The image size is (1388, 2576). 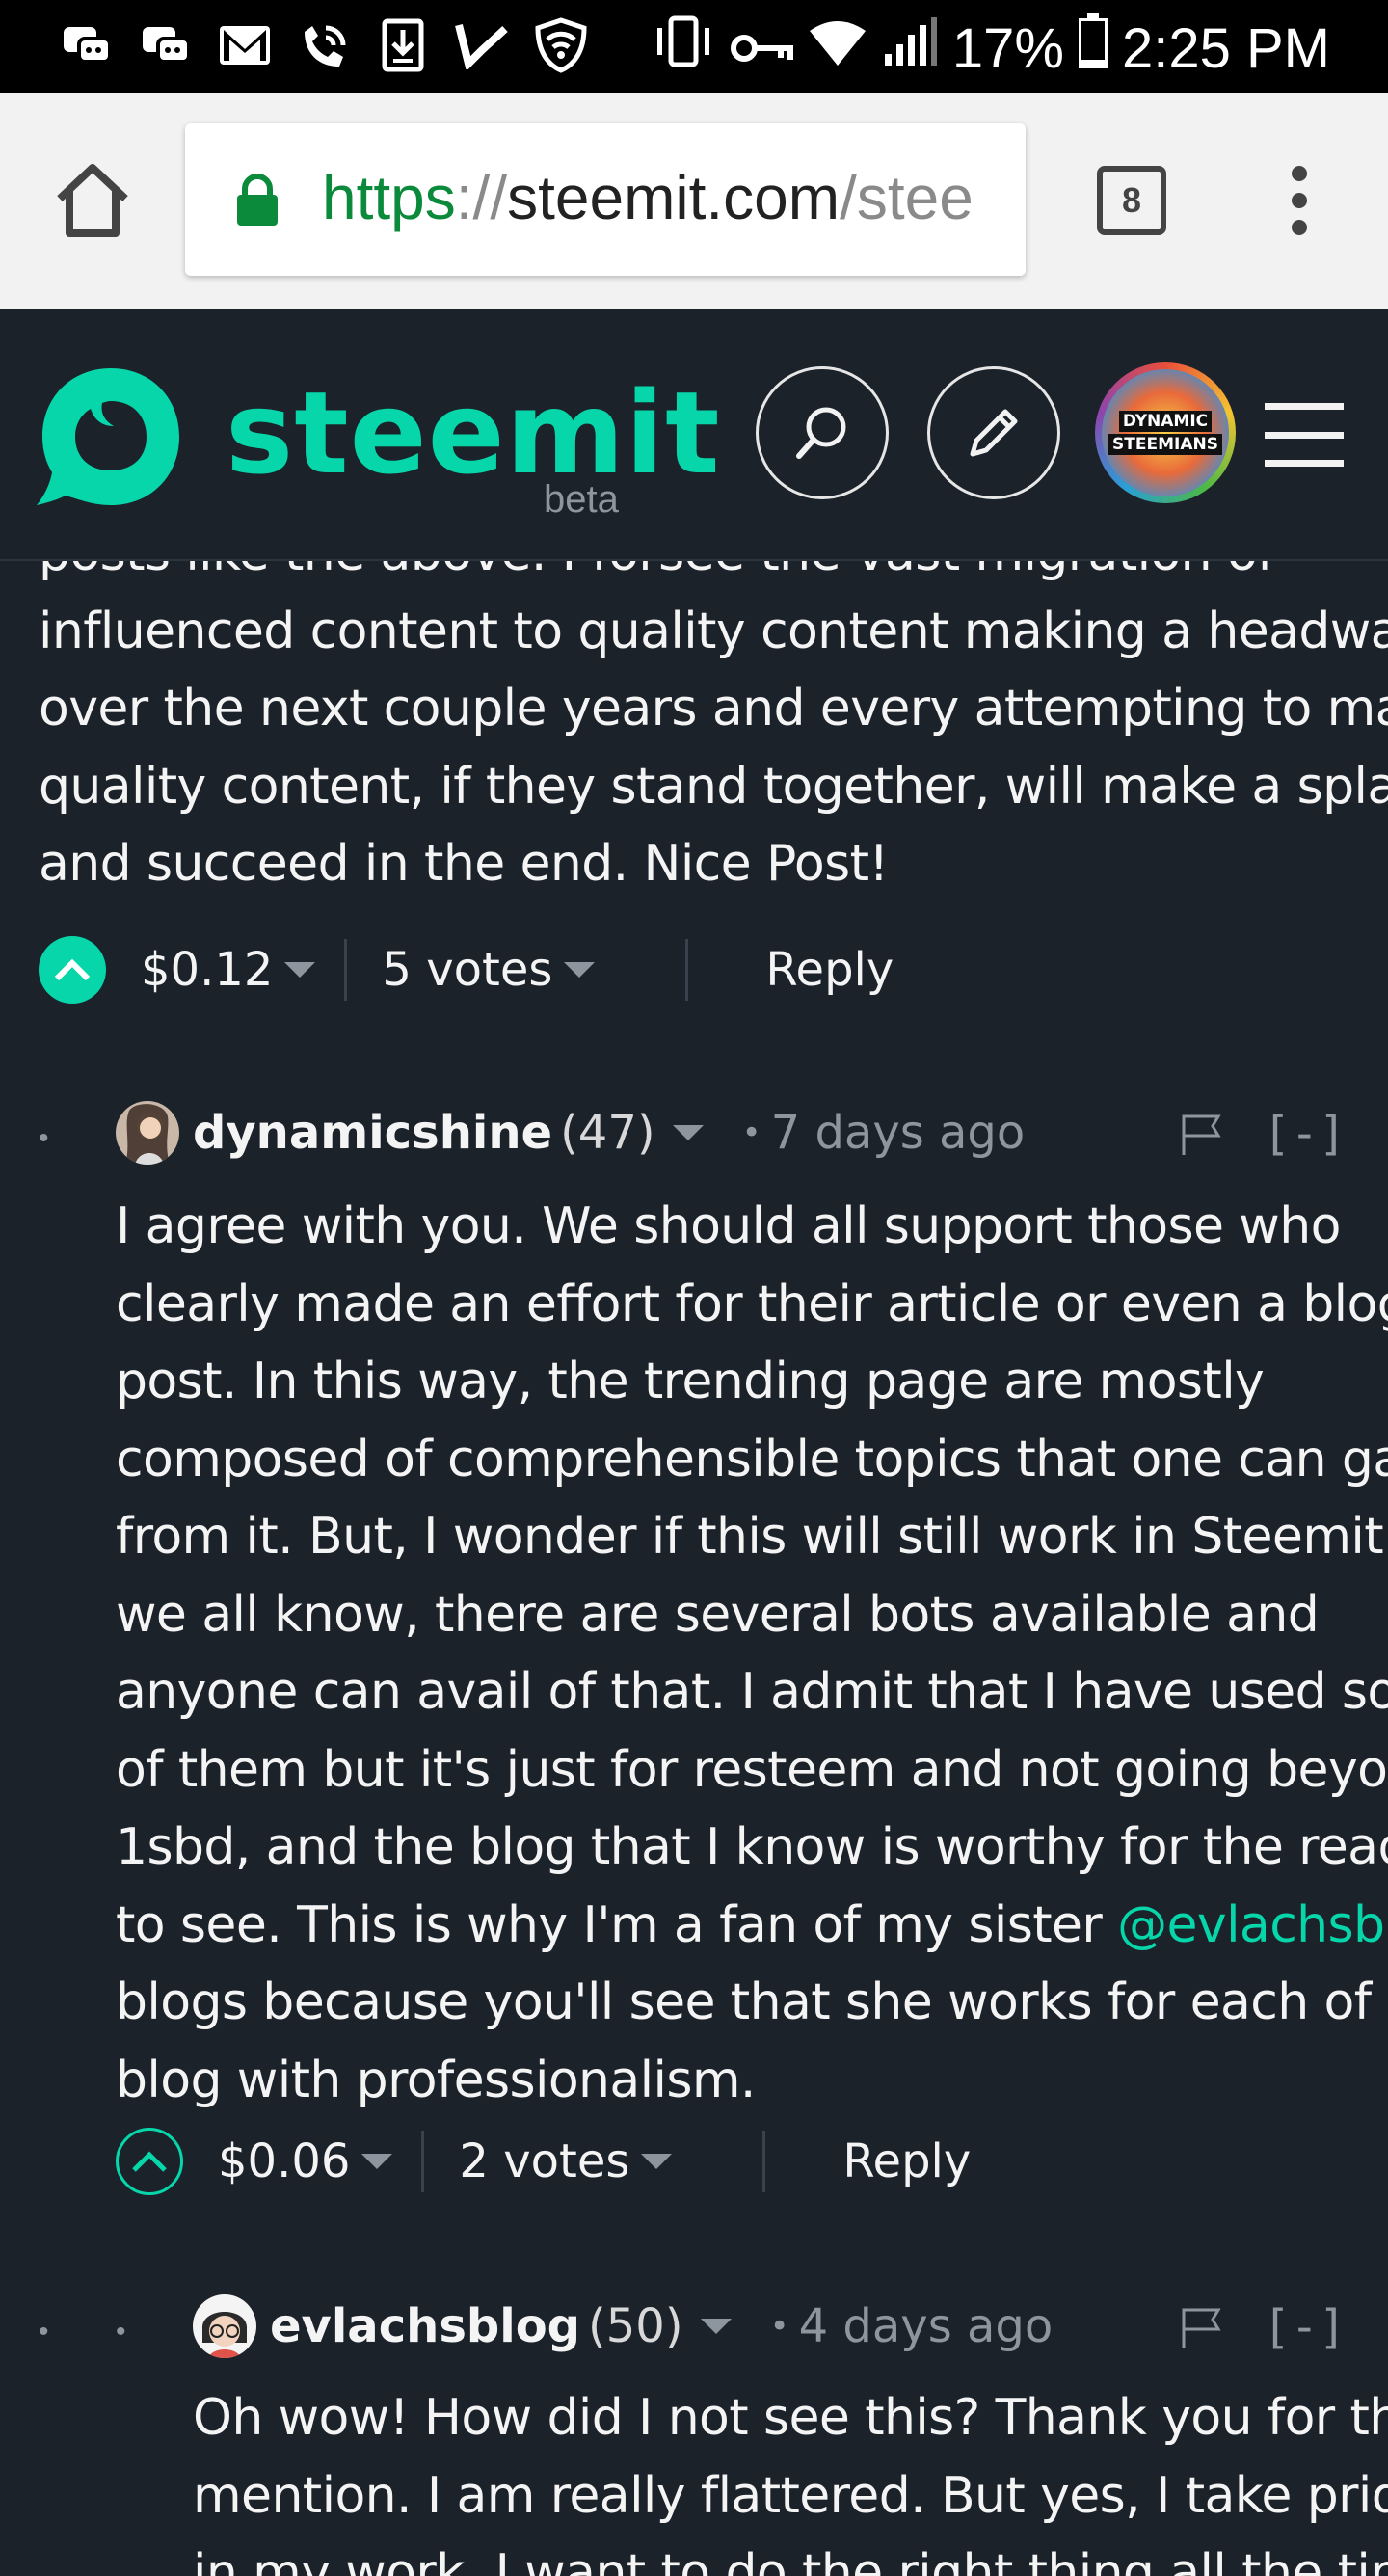 I want to click on browser-toolbar: https://steemit.com/stee 8, so click(x=694, y=201).